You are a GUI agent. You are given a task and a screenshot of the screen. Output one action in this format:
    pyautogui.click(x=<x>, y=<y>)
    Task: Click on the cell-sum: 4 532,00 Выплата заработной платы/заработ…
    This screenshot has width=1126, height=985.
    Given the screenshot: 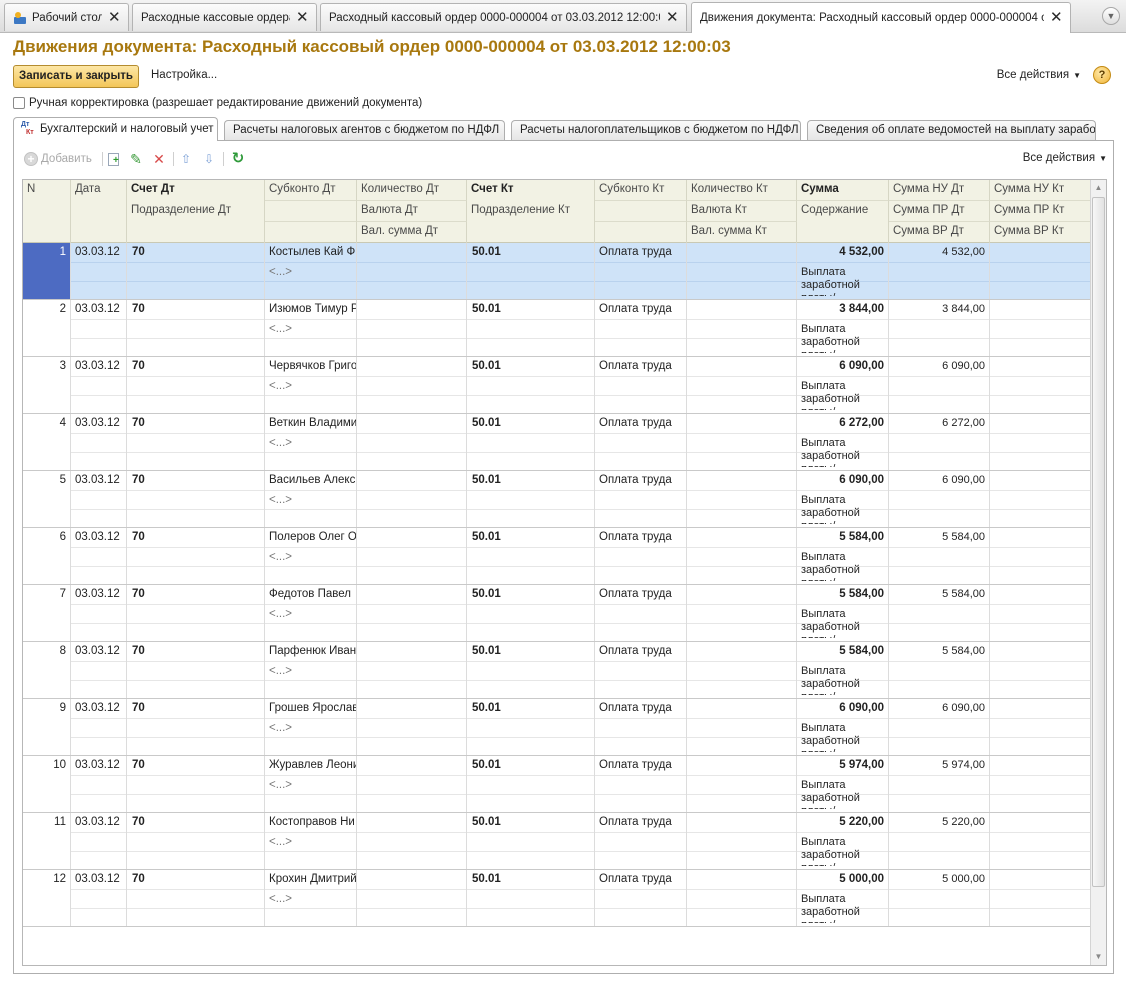 What is the action you would take?
    pyautogui.click(x=843, y=271)
    